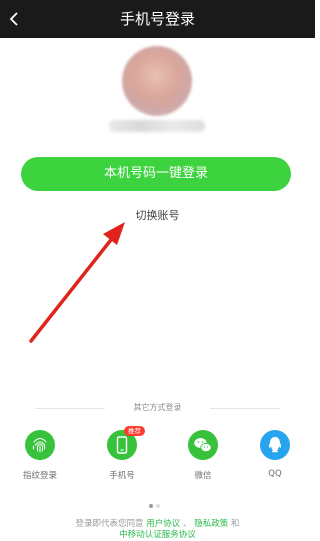 The width and height of the screenshot is (320, 541). Describe the element at coordinates (163, 524) in the screenshot. I see `user-agreement-link: 用户协议` at that location.